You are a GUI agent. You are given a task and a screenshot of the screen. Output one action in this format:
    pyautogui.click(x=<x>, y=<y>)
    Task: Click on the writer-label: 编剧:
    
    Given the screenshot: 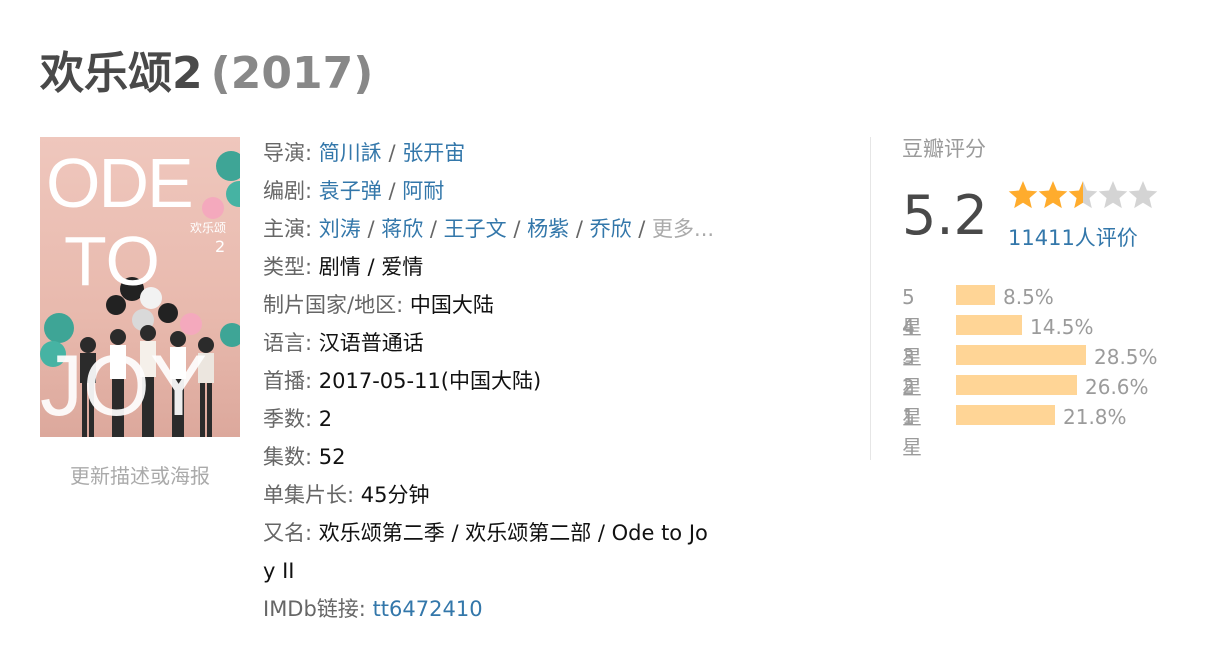 What is the action you would take?
    pyautogui.click(x=288, y=191)
    